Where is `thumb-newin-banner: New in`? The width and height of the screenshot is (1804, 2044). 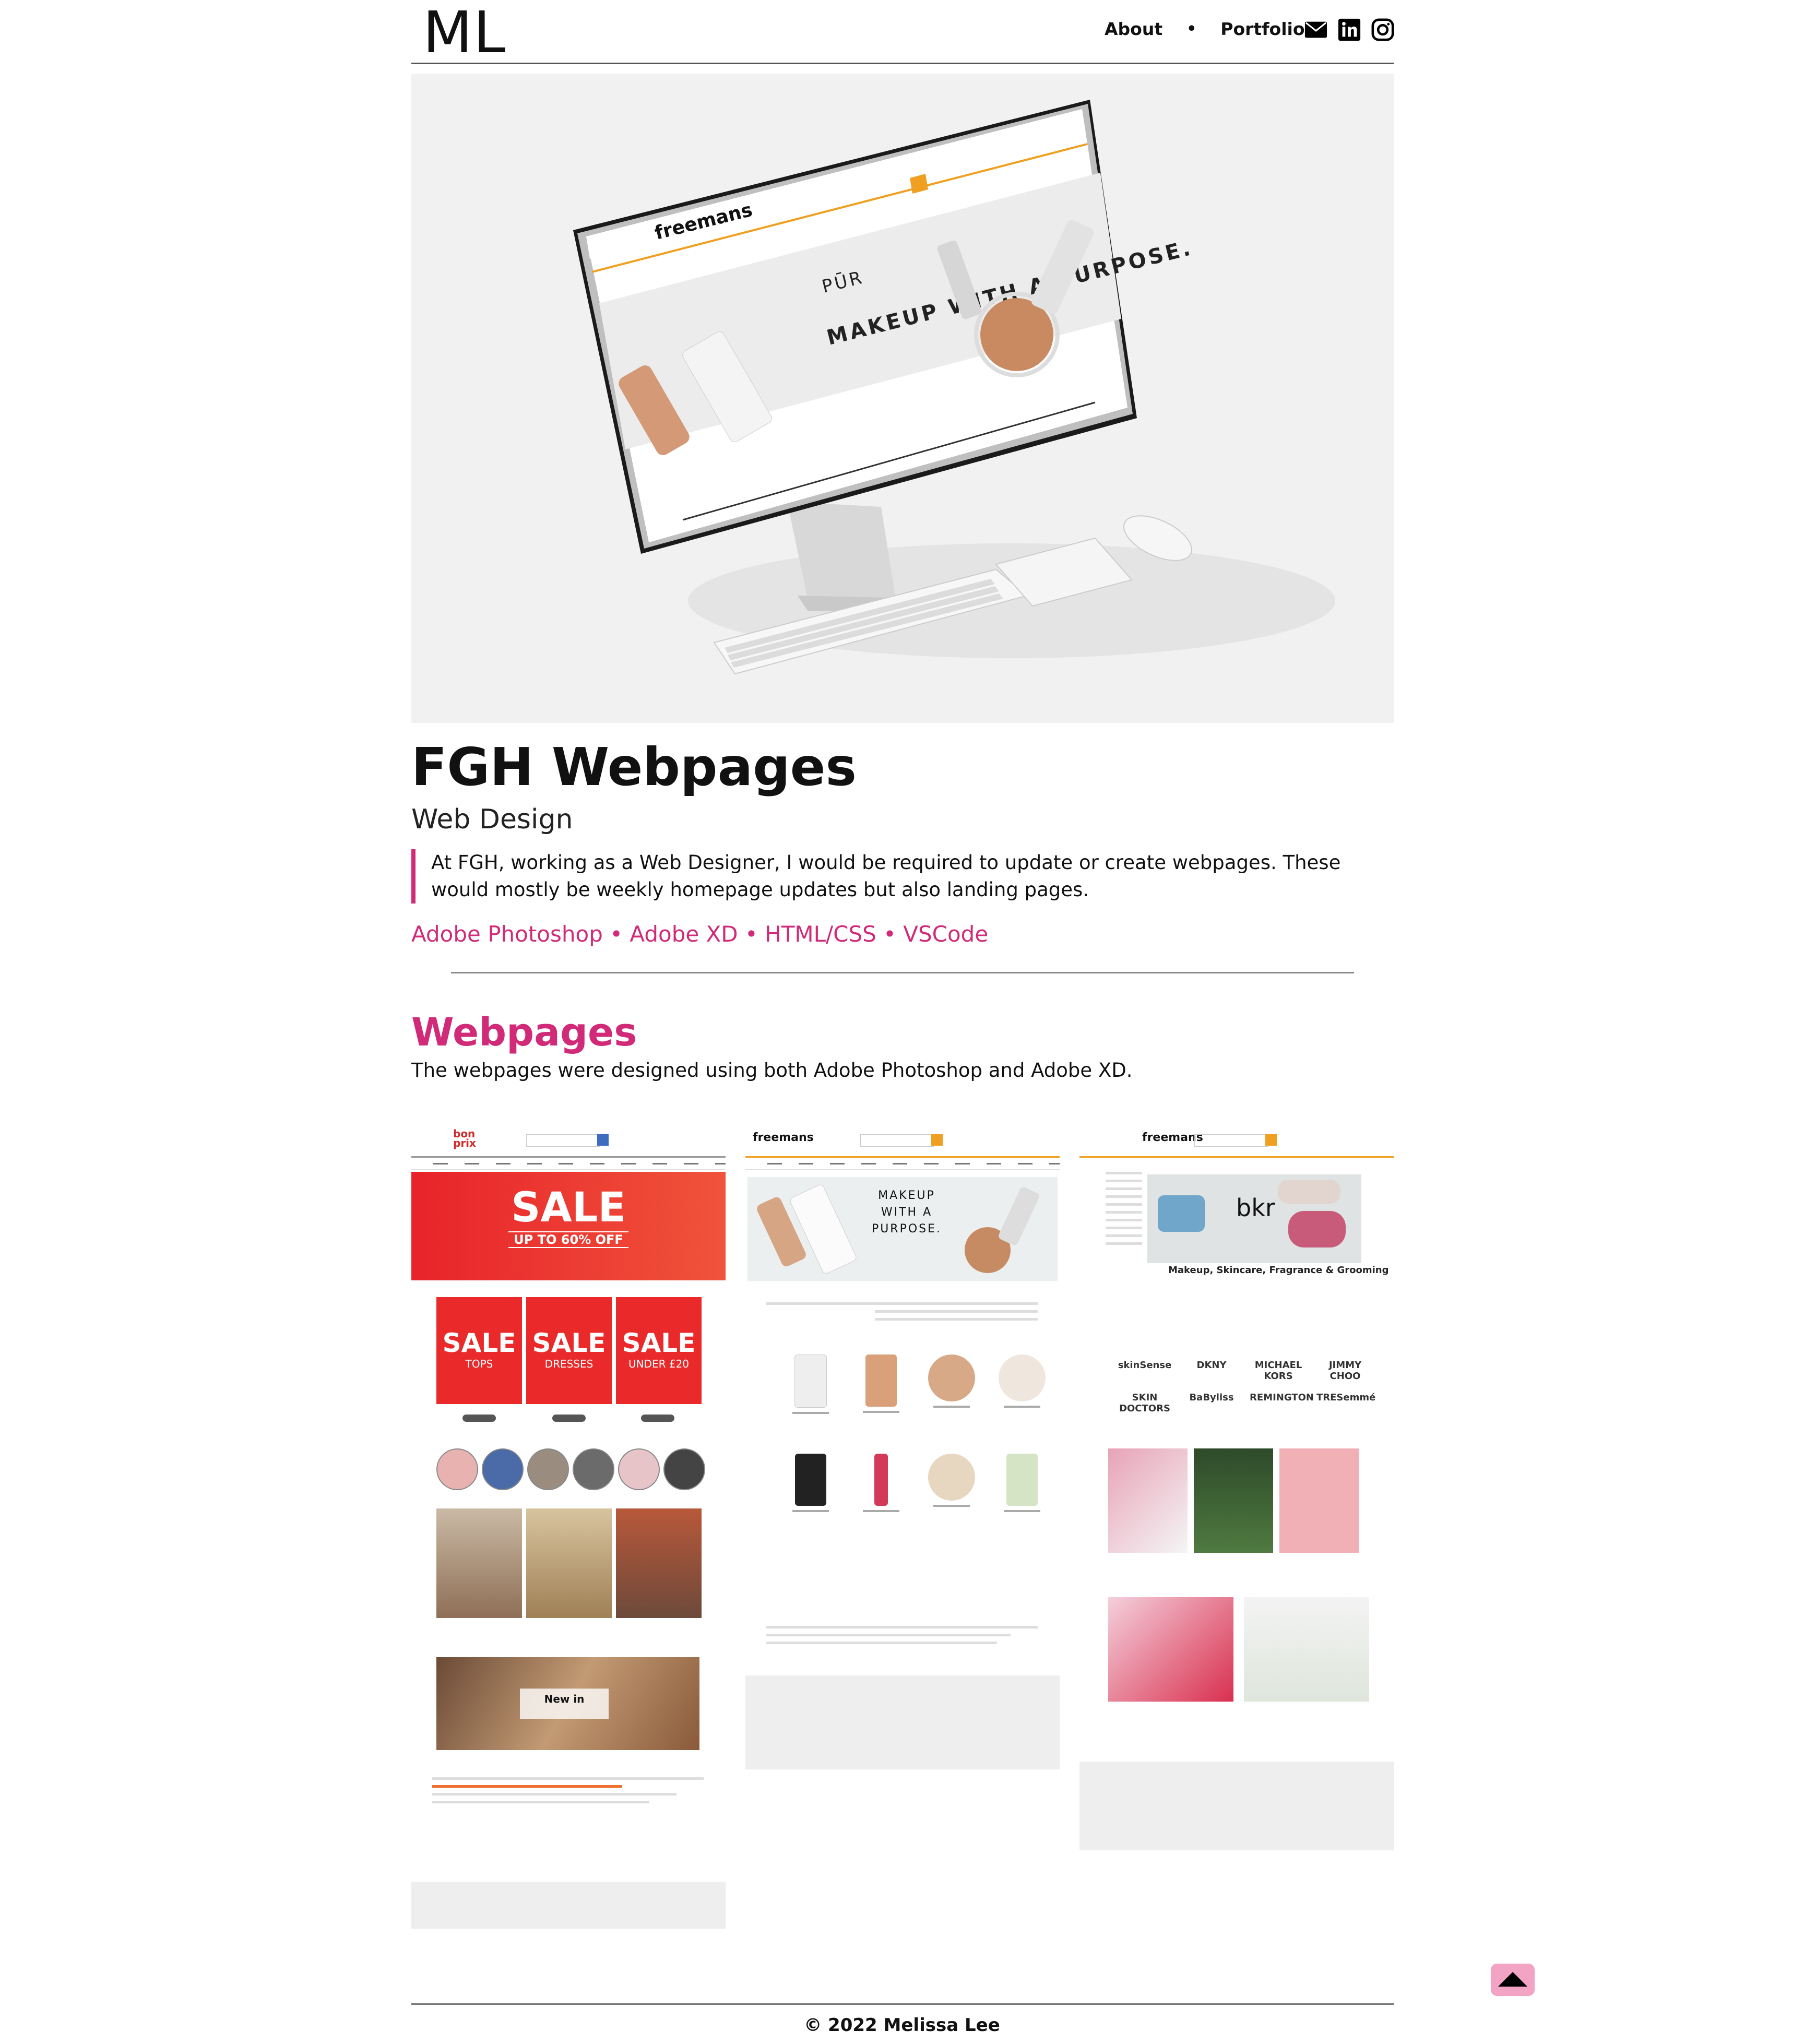 thumb-newin-banner: New in is located at coordinates (567, 1703).